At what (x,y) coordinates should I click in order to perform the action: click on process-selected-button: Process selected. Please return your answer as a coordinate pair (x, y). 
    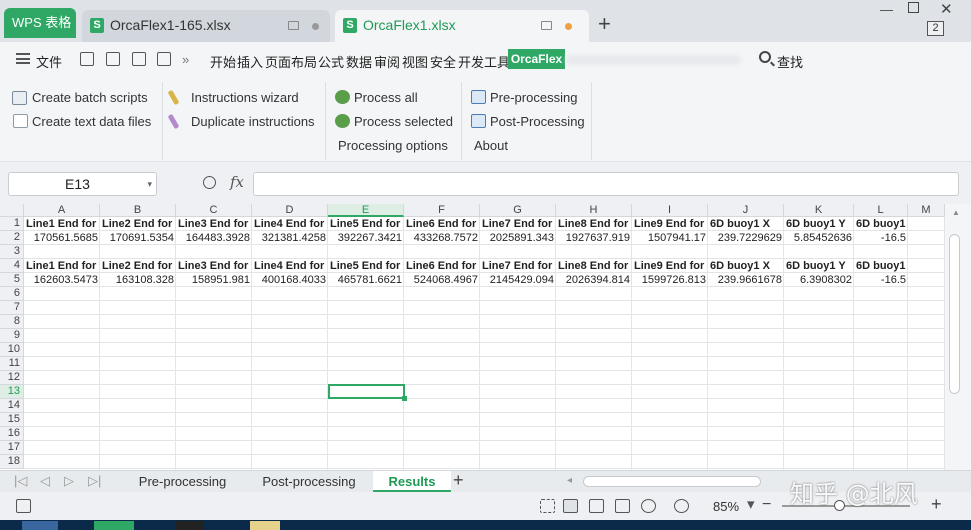
    Looking at the image, I should click on (403, 121).